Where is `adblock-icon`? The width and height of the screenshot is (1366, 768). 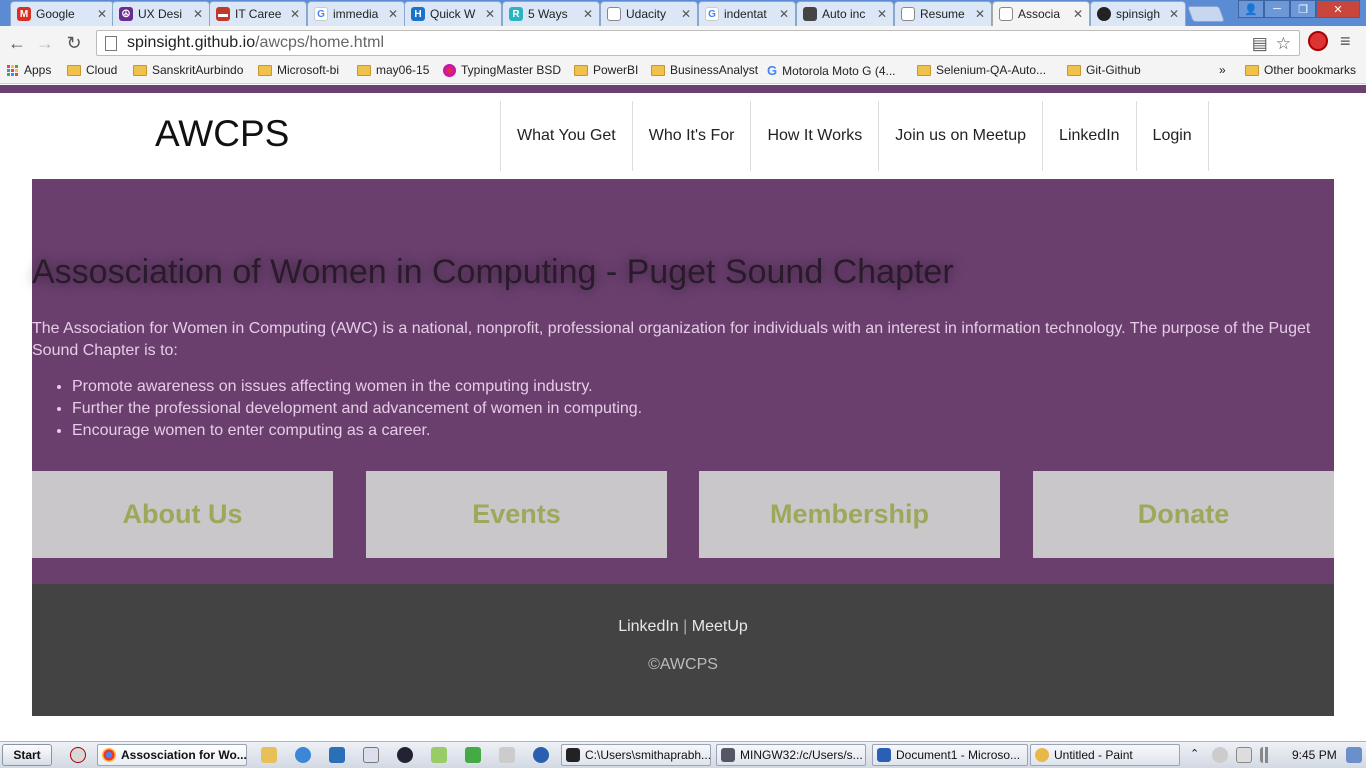 adblock-icon is located at coordinates (1318, 41).